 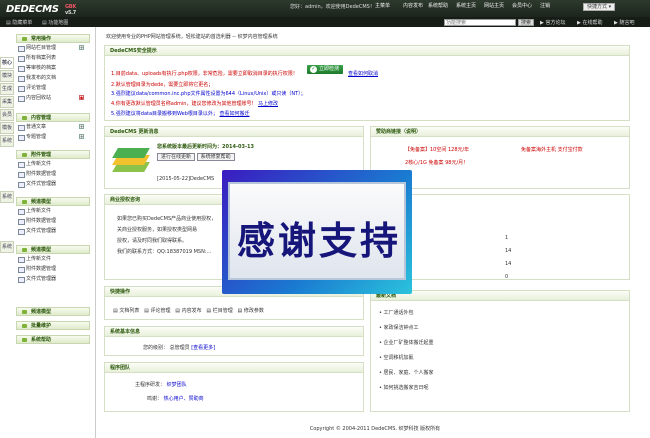 I want to click on team-title: 程序团队, so click(x=234, y=368).